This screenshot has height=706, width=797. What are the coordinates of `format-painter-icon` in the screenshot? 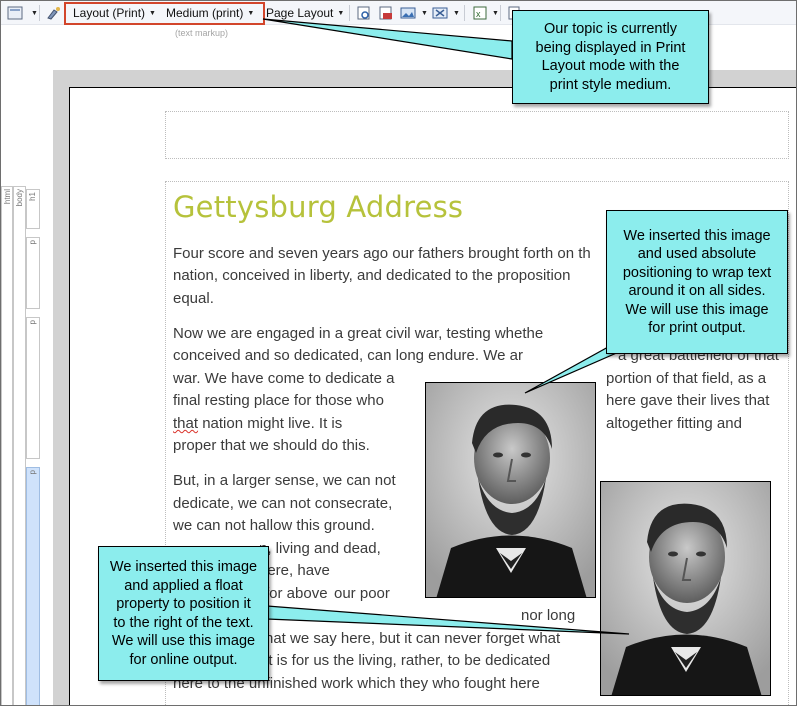 It's located at (54, 13).